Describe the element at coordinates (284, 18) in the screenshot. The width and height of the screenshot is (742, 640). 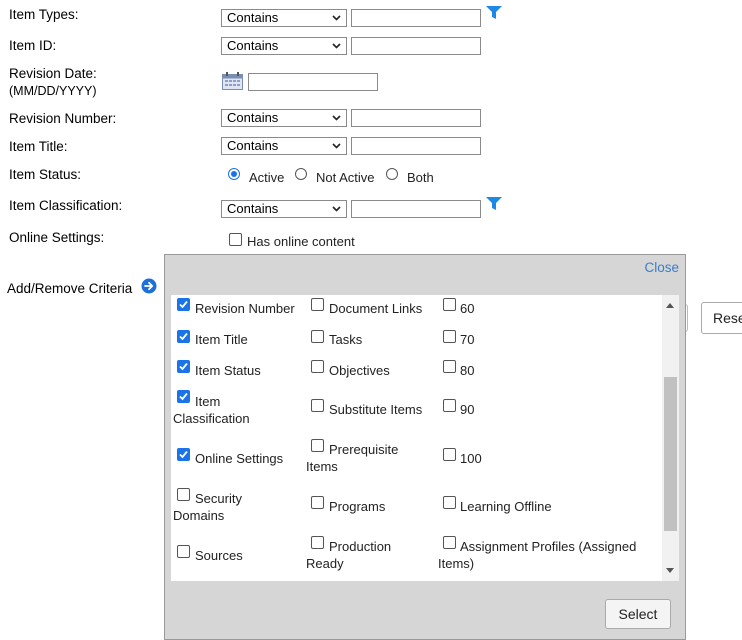
I see `item-types-operator-select: Contains` at that location.